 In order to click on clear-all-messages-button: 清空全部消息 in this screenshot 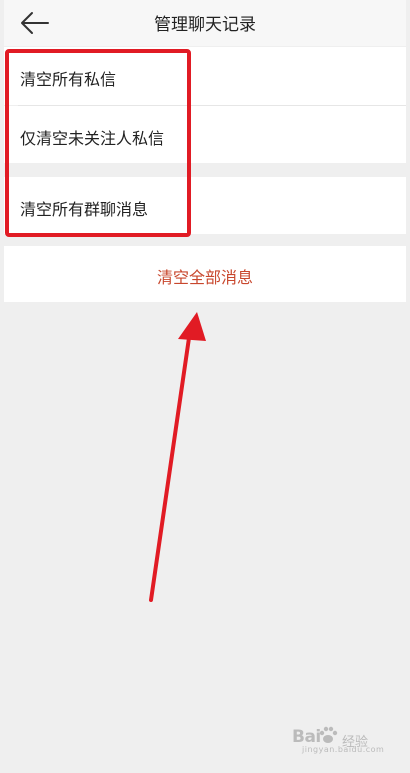, I will do `click(205, 274)`.